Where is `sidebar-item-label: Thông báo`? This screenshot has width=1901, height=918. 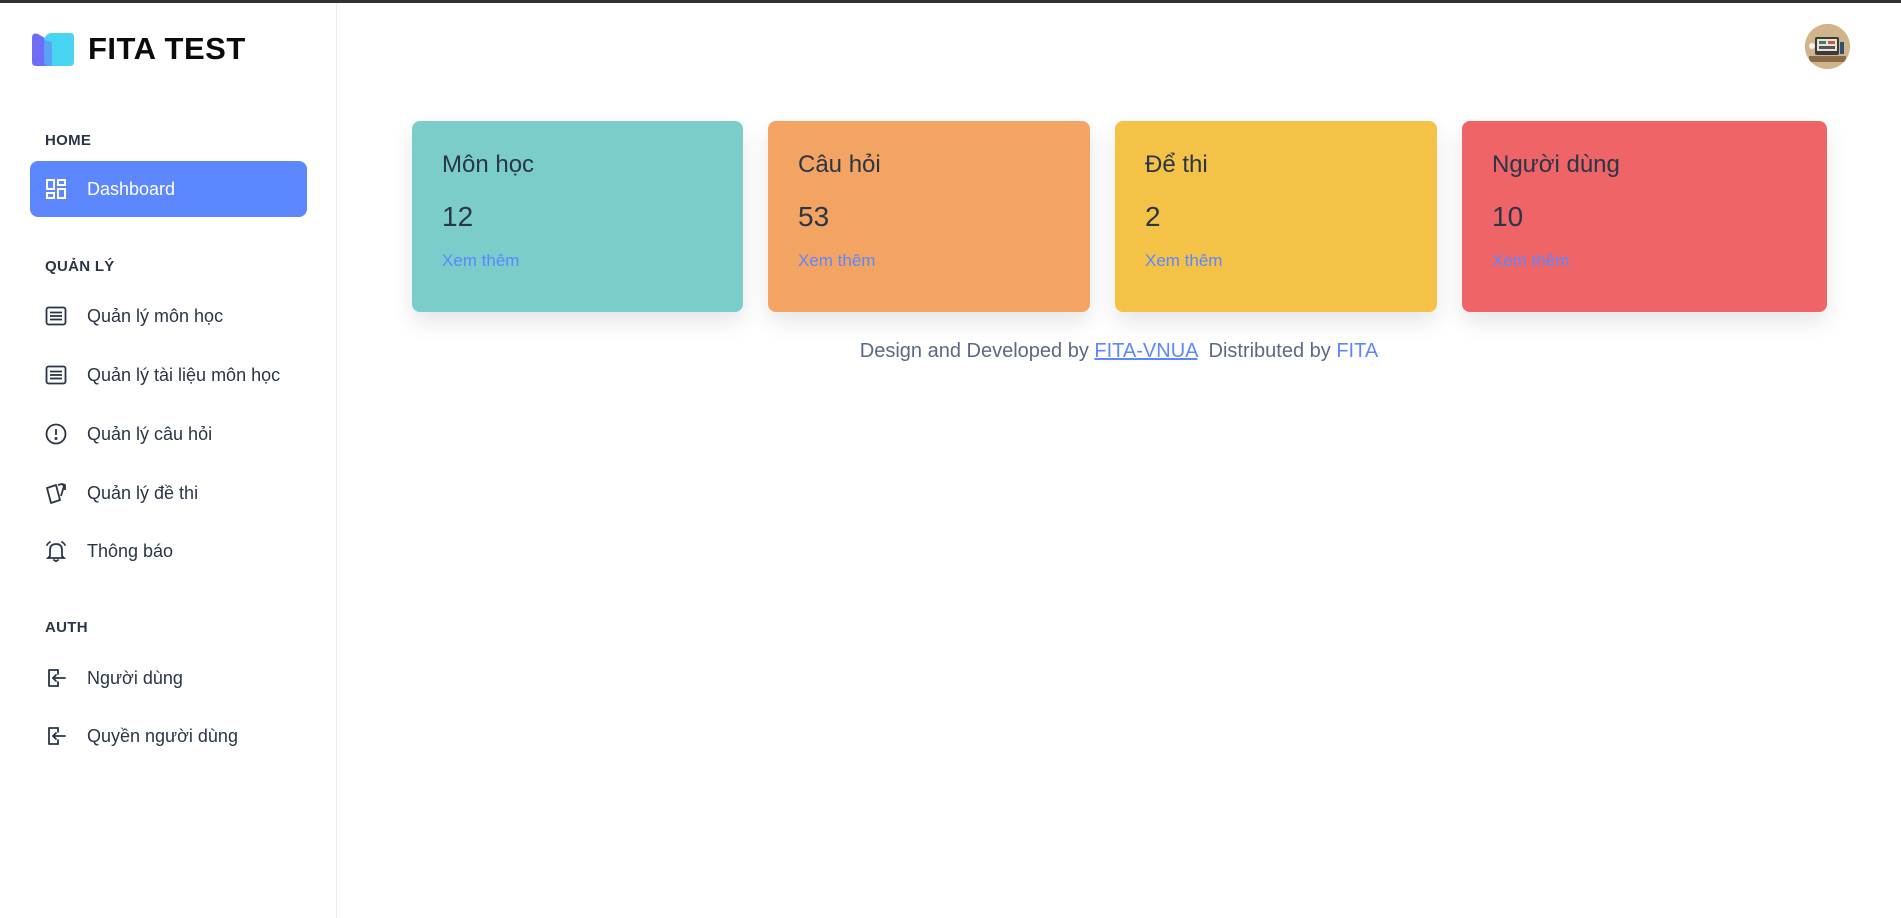
sidebar-item-label: Thông báo is located at coordinates (130, 550).